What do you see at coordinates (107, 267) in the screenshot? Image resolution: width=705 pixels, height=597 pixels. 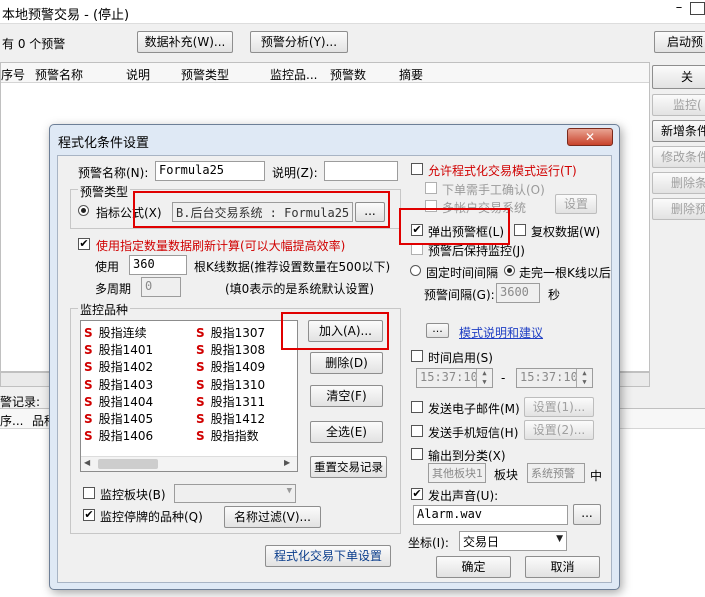 I see `use-label: 使用` at bounding box center [107, 267].